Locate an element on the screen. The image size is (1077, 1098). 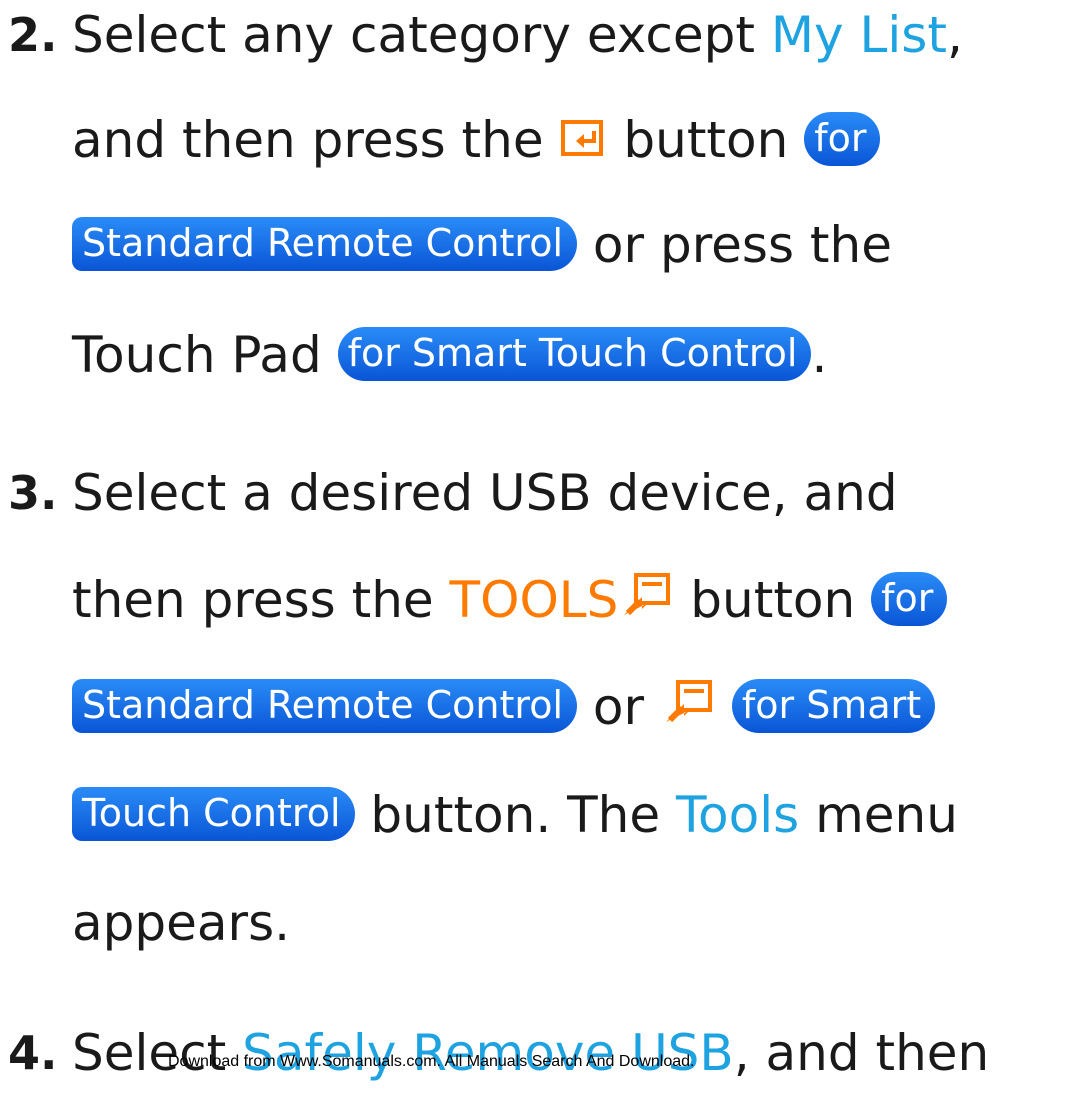
enter-icon is located at coordinates (584, 142).